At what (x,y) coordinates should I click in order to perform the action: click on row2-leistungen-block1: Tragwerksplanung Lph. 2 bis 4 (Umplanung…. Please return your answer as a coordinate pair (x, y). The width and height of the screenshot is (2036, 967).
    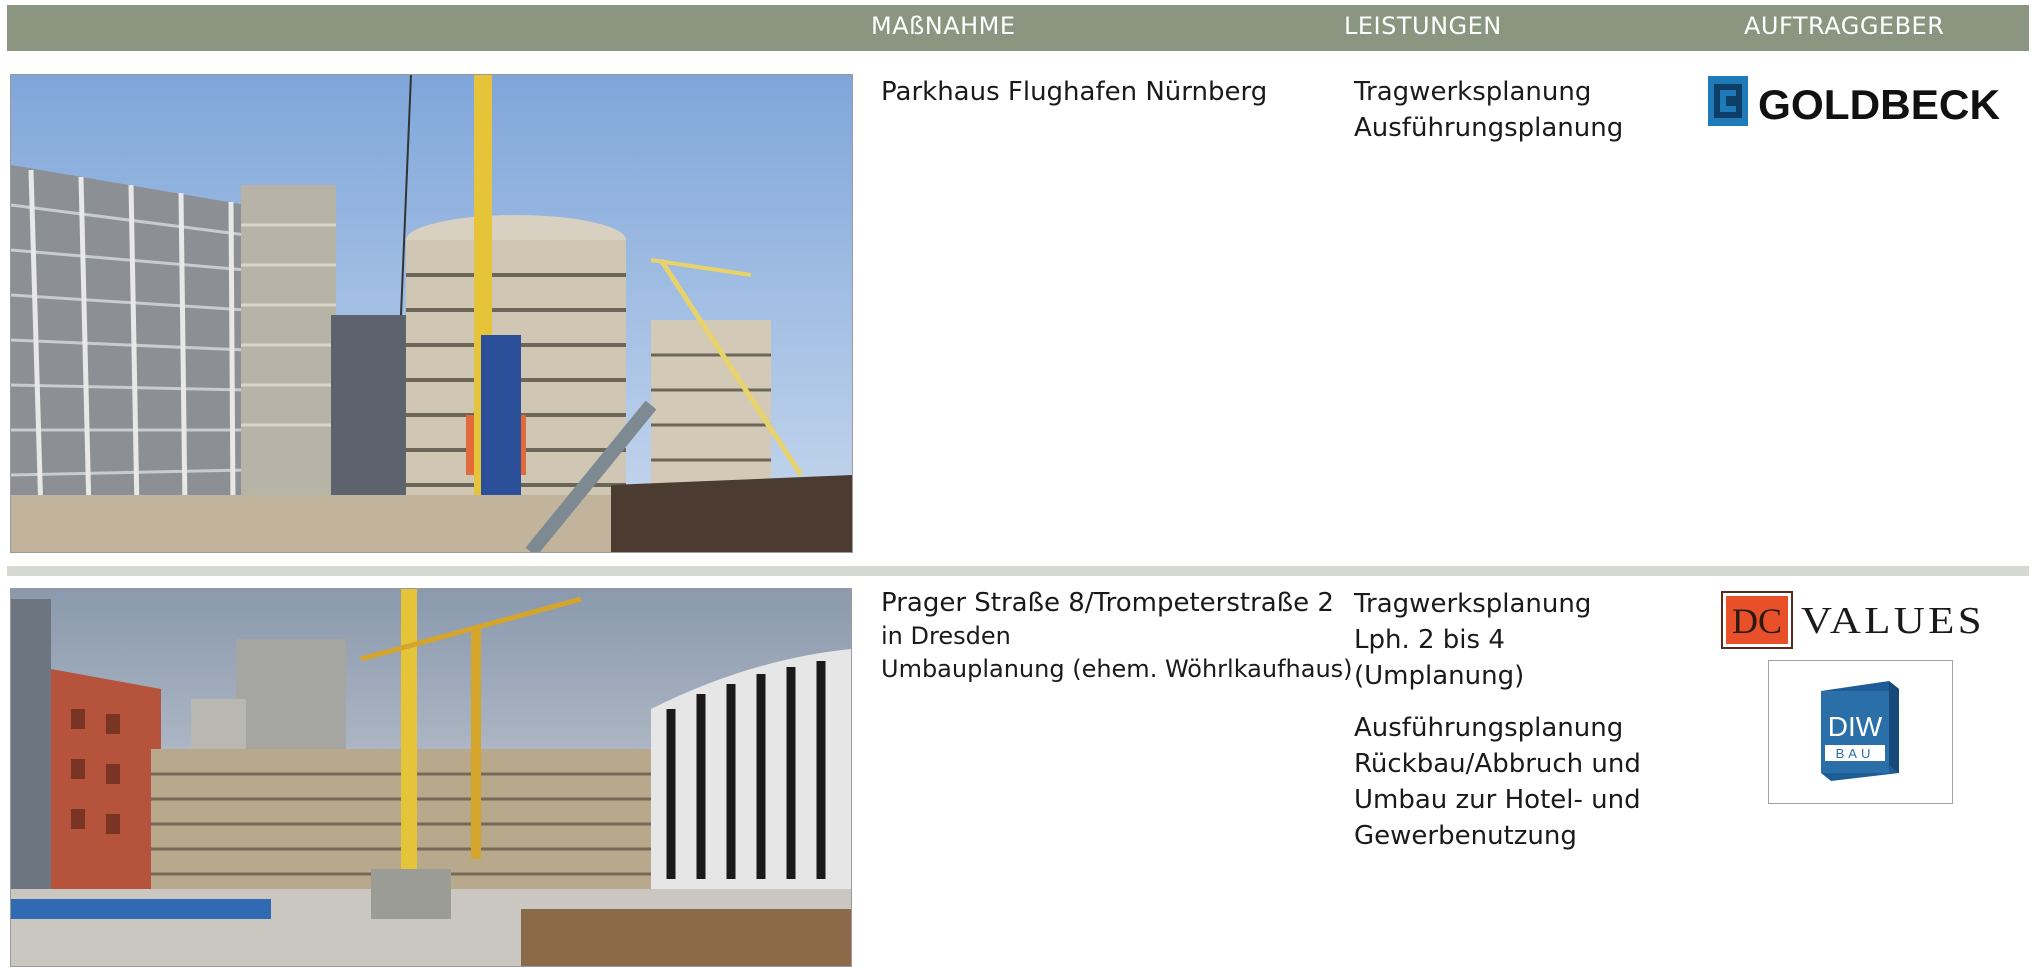
    Looking at the image, I should click on (1472, 640).